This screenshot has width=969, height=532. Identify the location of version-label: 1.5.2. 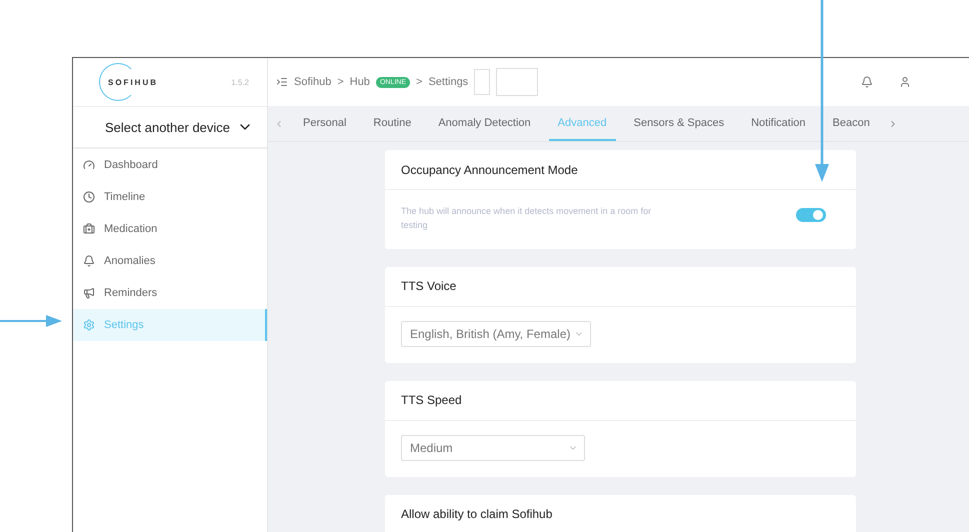
(240, 82).